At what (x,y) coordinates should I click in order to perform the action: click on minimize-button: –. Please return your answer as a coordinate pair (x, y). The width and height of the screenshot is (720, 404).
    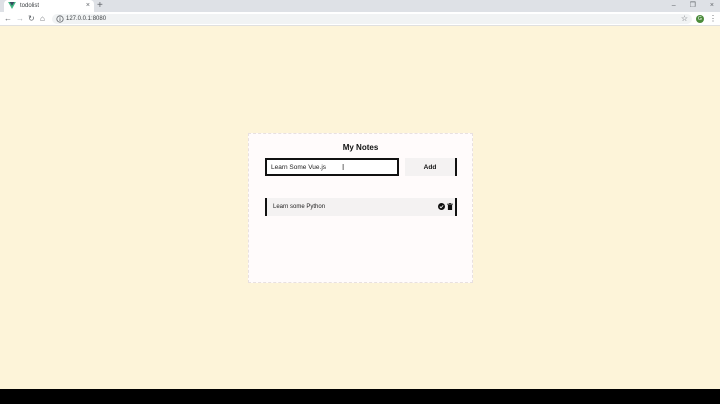
    Looking at the image, I should click on (674, 5).